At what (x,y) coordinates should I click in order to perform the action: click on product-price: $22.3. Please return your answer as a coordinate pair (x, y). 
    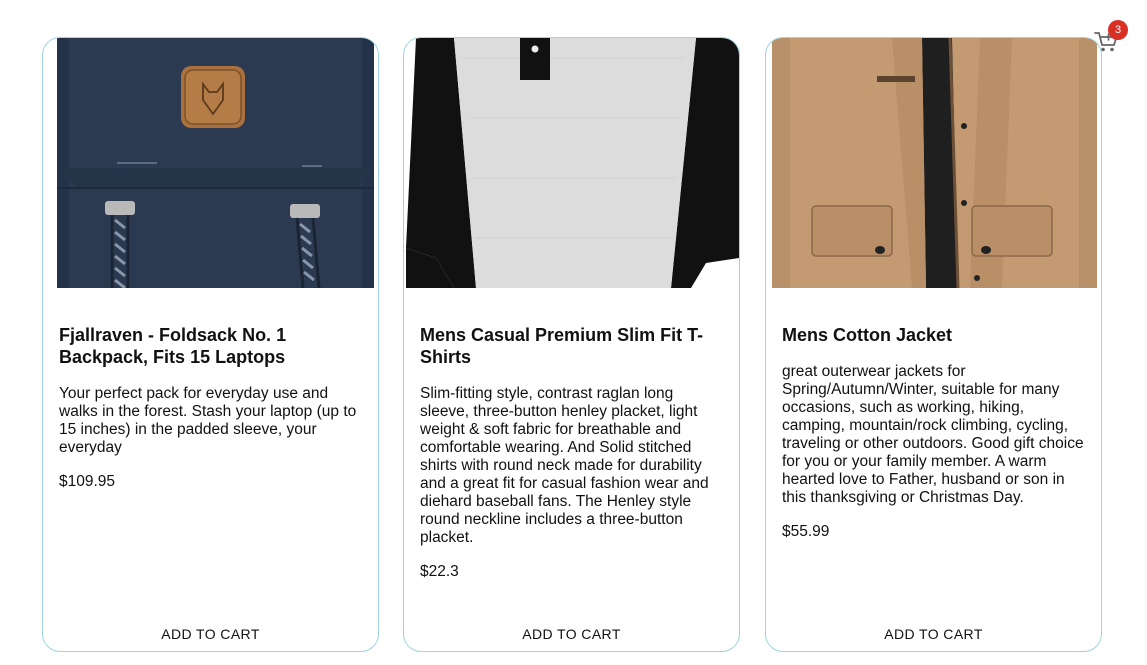
    Looking at the image, I should click on (439, 571).